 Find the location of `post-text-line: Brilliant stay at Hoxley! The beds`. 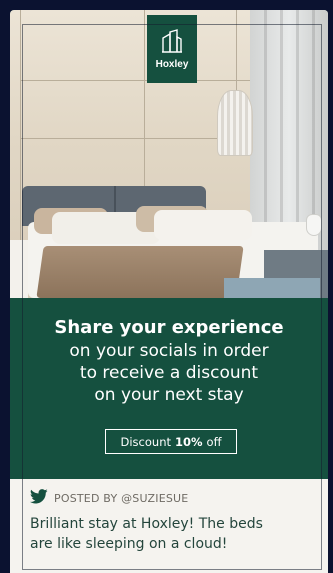

post-text-line: Brilliant stay at Hoxley! The beds is located at coordinates (146, 524).